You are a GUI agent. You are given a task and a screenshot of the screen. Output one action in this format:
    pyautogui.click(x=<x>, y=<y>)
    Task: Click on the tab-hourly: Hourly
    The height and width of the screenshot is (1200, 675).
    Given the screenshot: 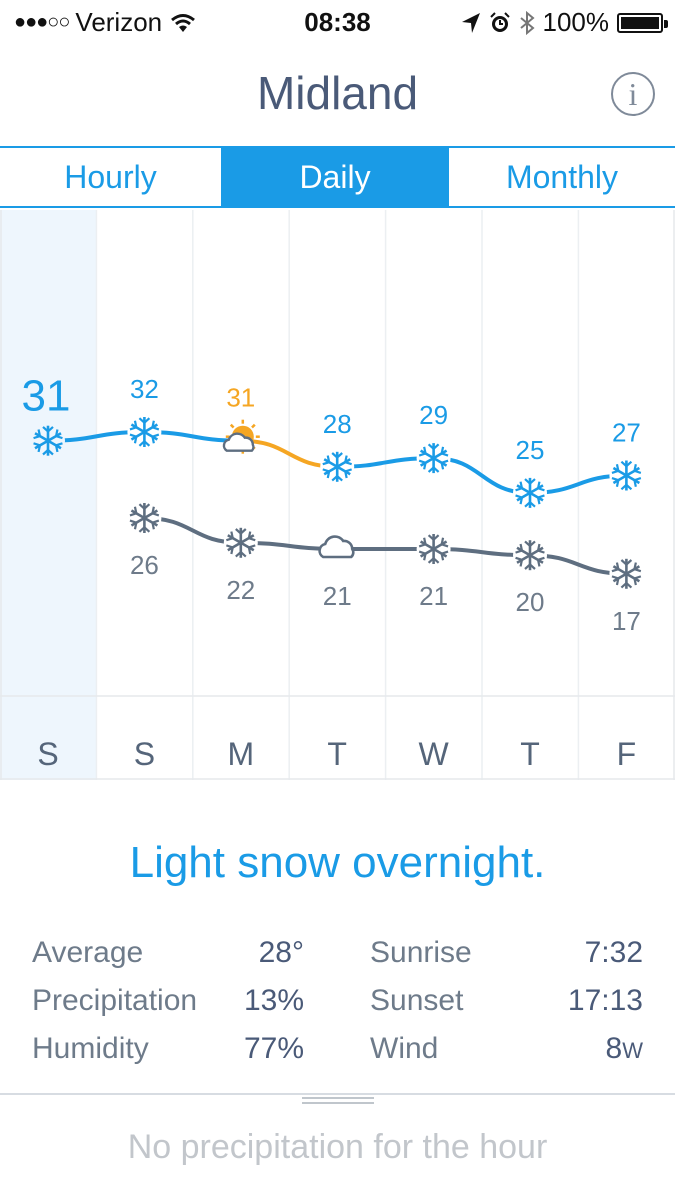 What is the action you would take?
    pyautogui.click(x=111, y=177)
    